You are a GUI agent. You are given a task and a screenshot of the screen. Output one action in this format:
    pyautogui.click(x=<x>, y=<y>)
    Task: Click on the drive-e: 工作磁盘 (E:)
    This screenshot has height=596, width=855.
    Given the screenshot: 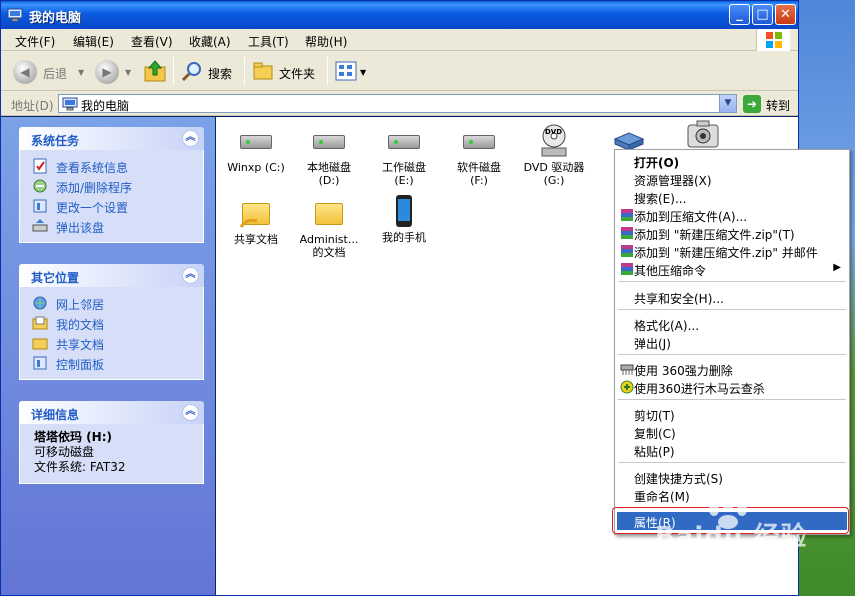 What is the action you would take?
    pyautogui.click(x=404, y=156)
    